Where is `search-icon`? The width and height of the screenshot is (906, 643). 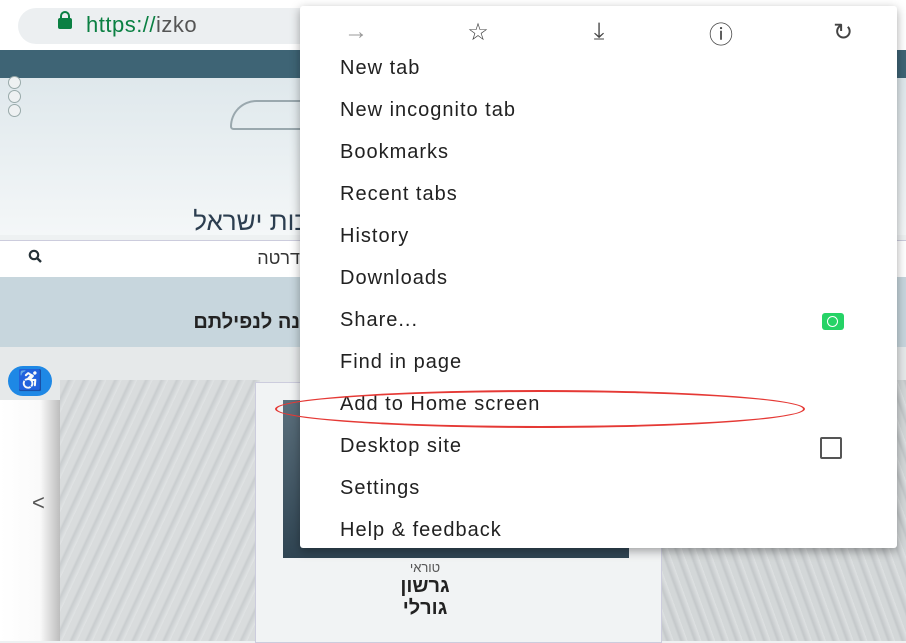
search-icon is located at coordinates (35, 256).